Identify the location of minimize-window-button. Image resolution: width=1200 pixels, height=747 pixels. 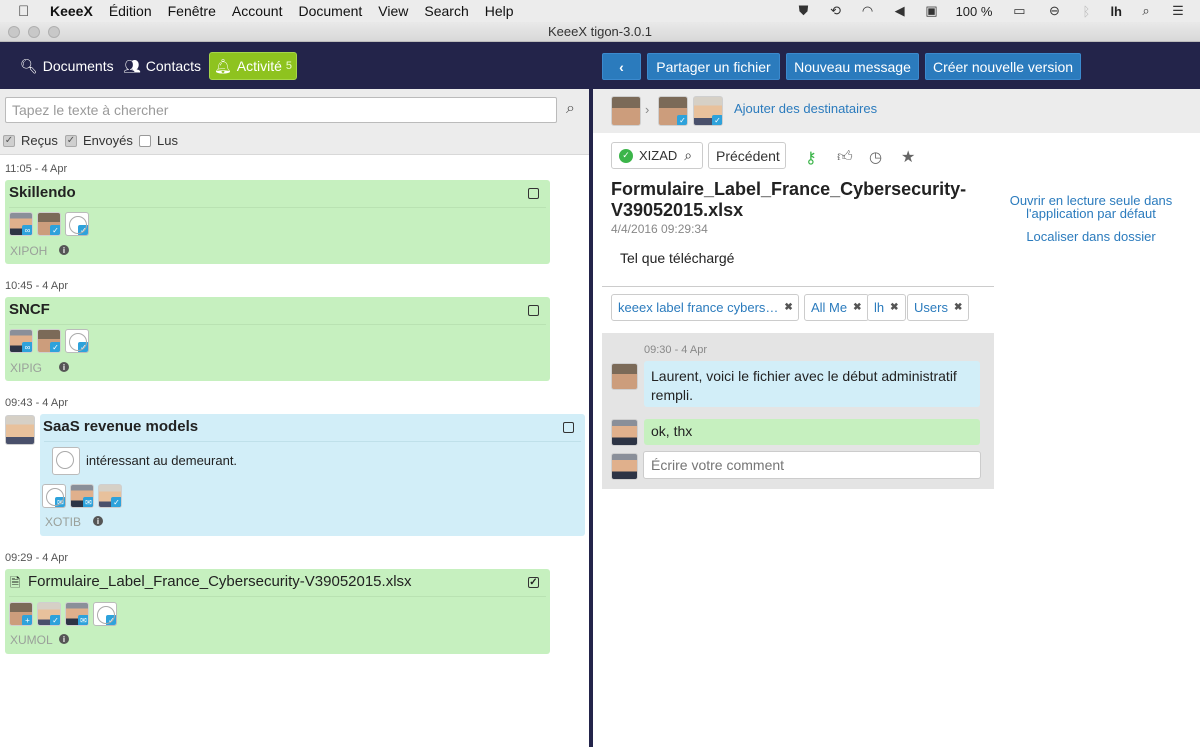
(34, 32).